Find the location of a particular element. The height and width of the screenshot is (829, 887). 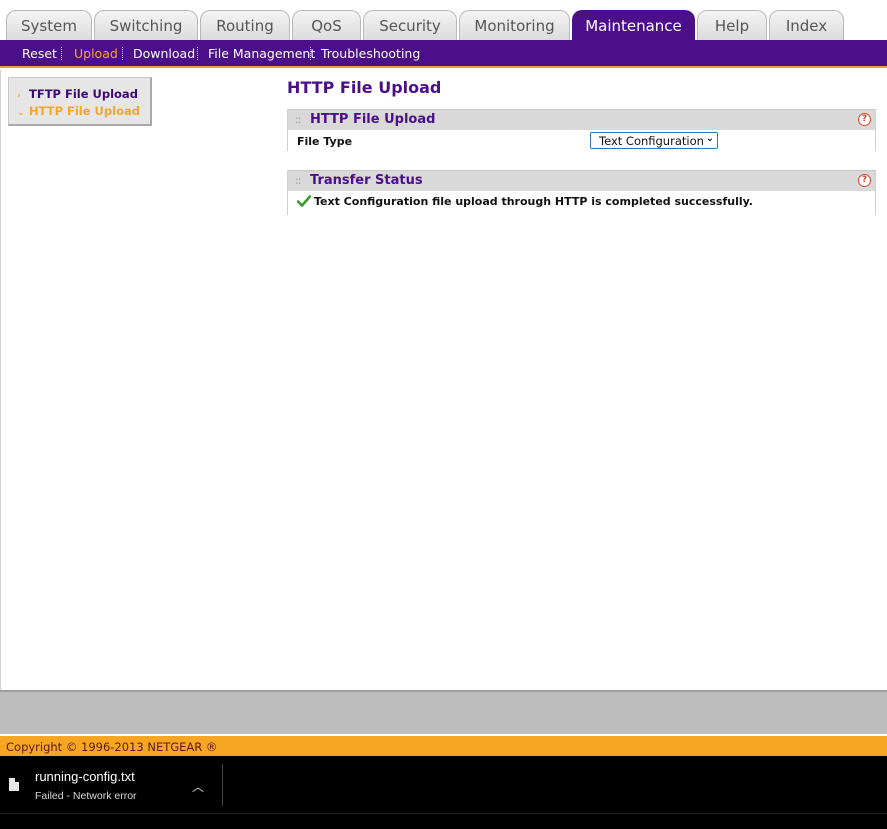

chevron-up-icon: ︿ is located at coordinates (198, 786).